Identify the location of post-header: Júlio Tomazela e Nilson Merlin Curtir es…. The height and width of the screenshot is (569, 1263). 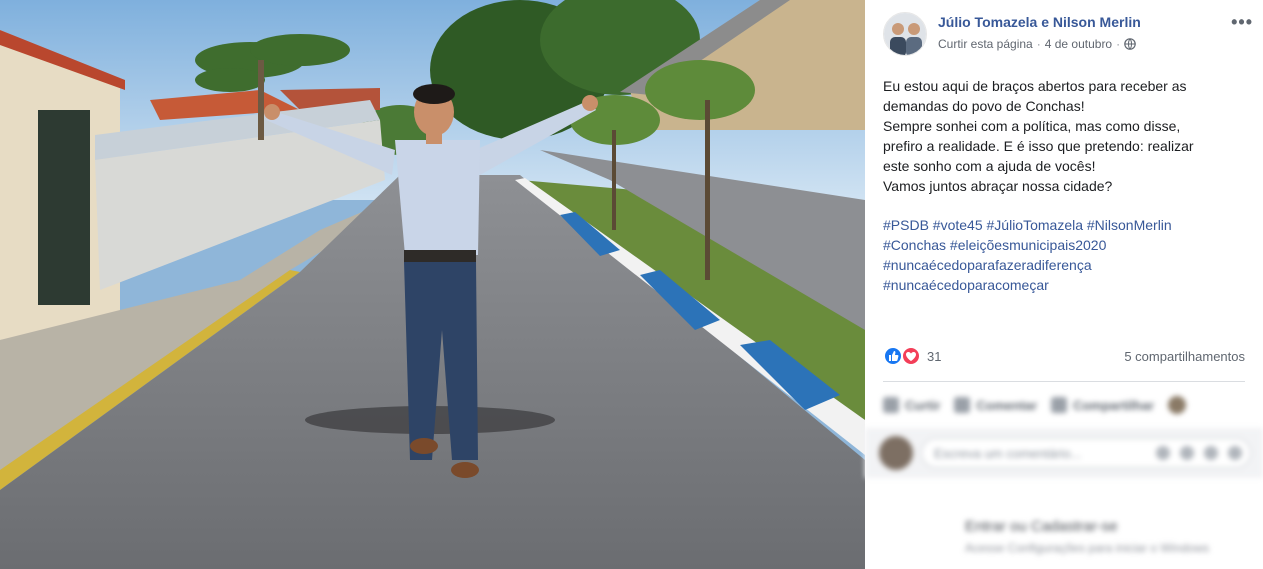
(1068, 33).